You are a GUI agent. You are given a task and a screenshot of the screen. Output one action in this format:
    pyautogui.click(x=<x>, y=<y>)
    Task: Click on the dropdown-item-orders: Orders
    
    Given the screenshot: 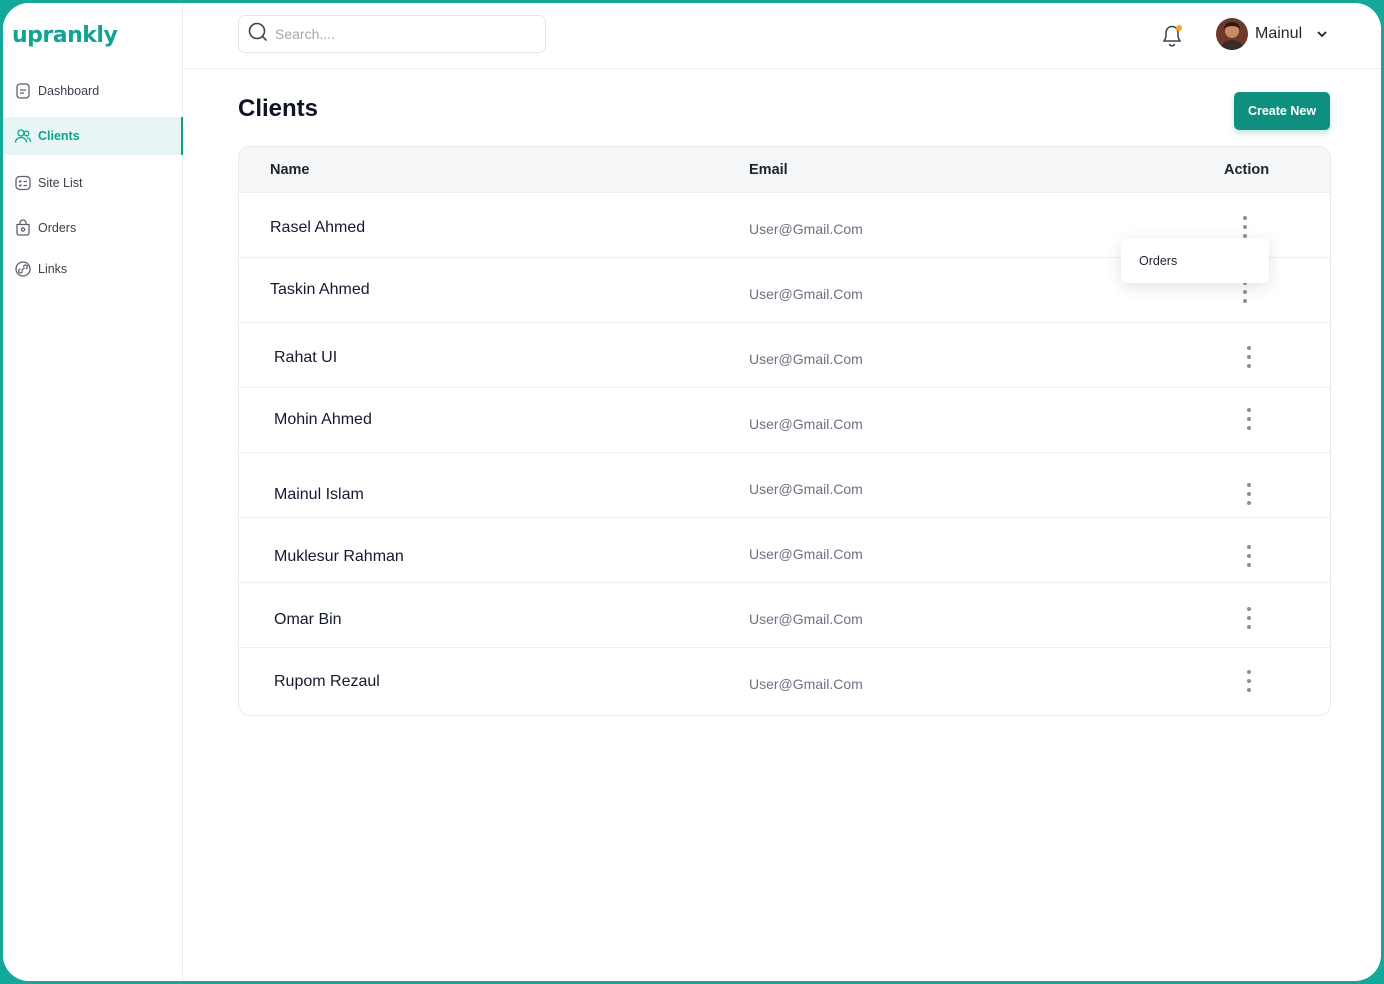 What is the action you would take?
    pyautogui.click(x=1158, y=261)
    